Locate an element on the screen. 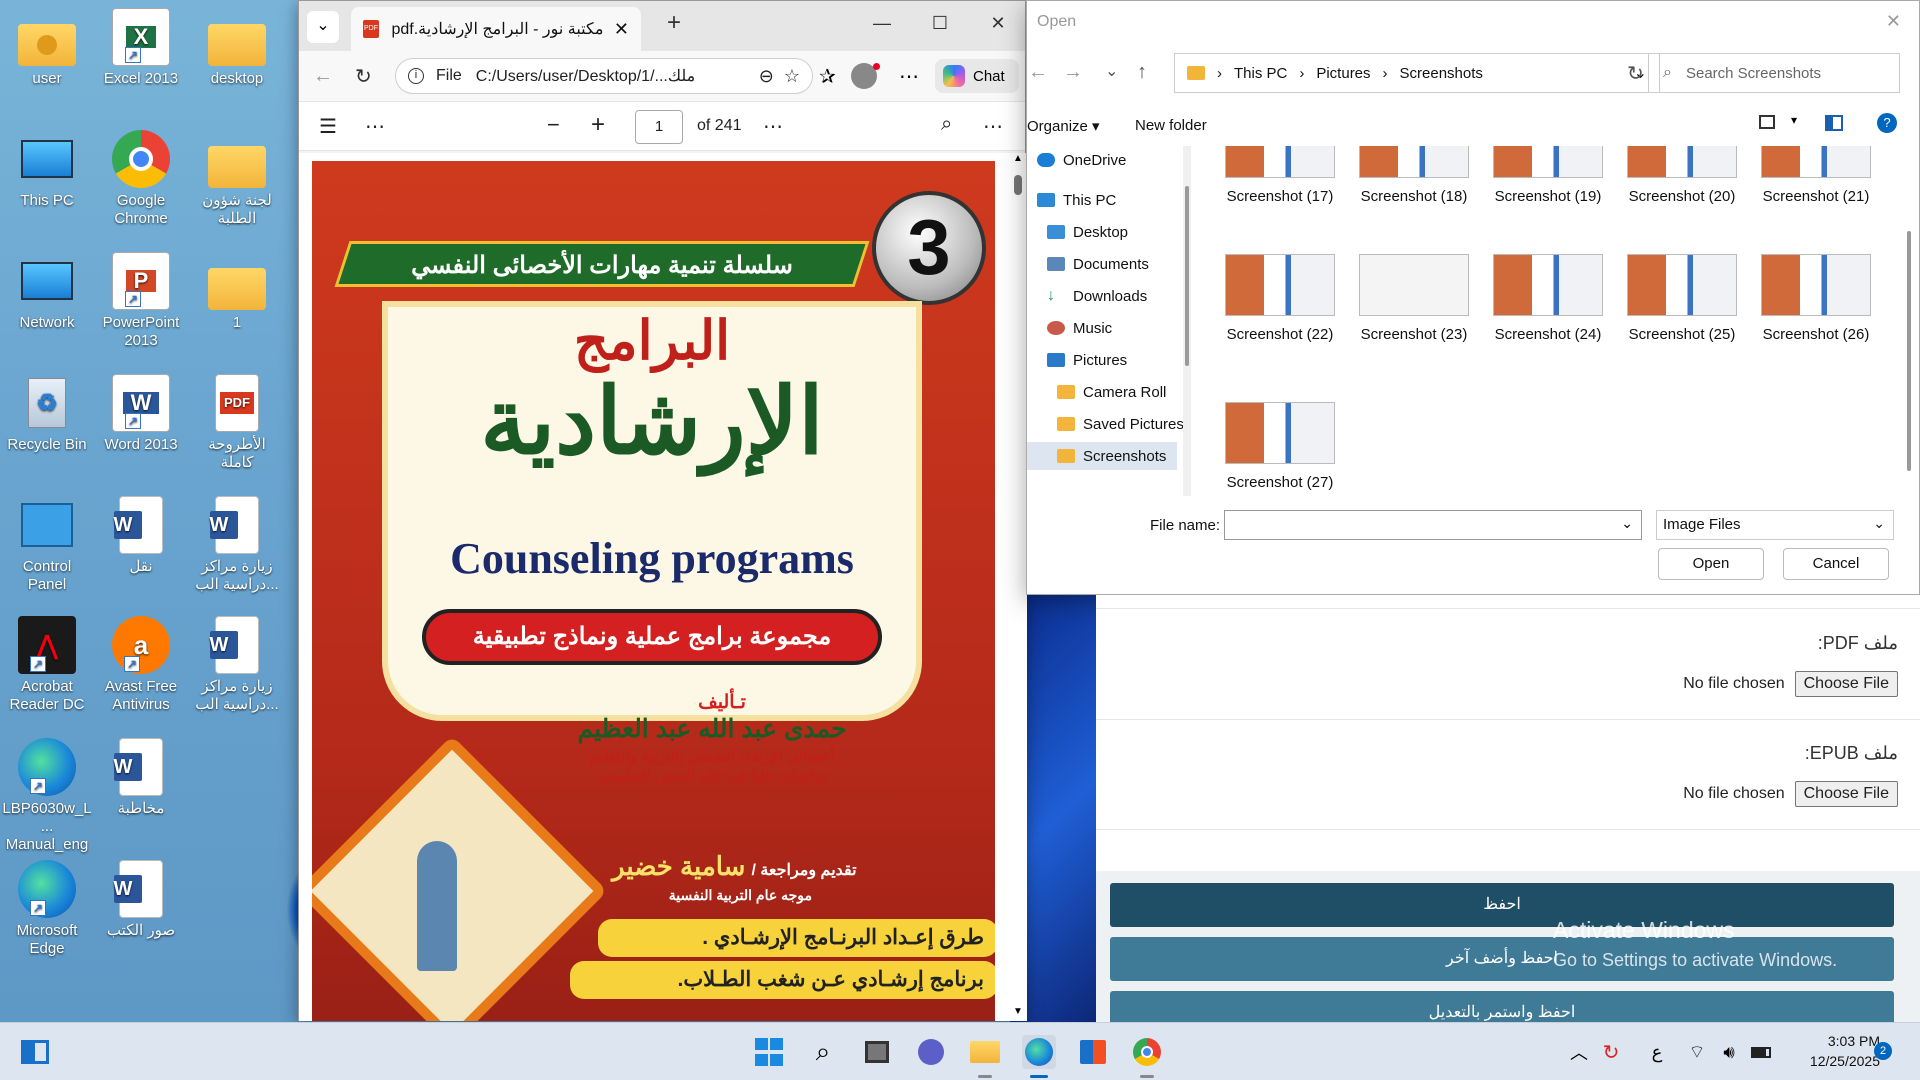  nav-music: Music is located at coordinates (1079, 328).